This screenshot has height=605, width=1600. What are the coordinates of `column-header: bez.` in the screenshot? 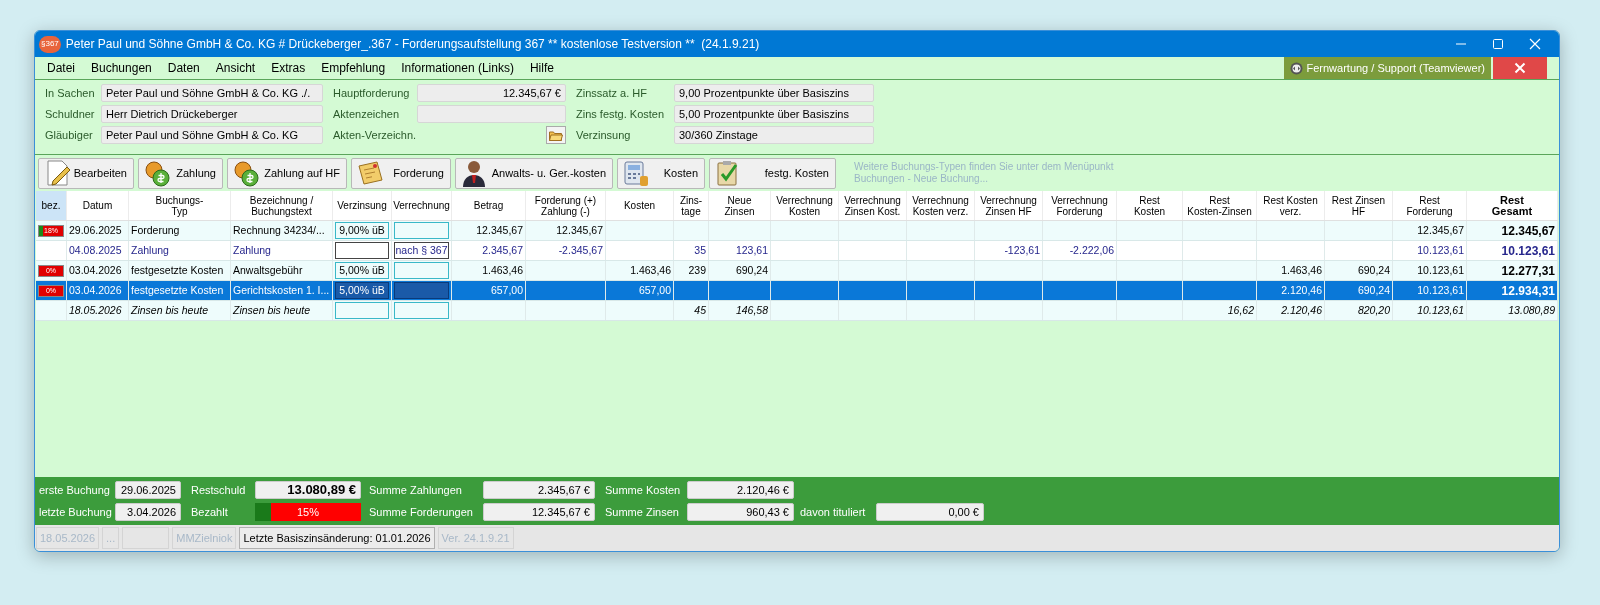 It's located at (51, 205).